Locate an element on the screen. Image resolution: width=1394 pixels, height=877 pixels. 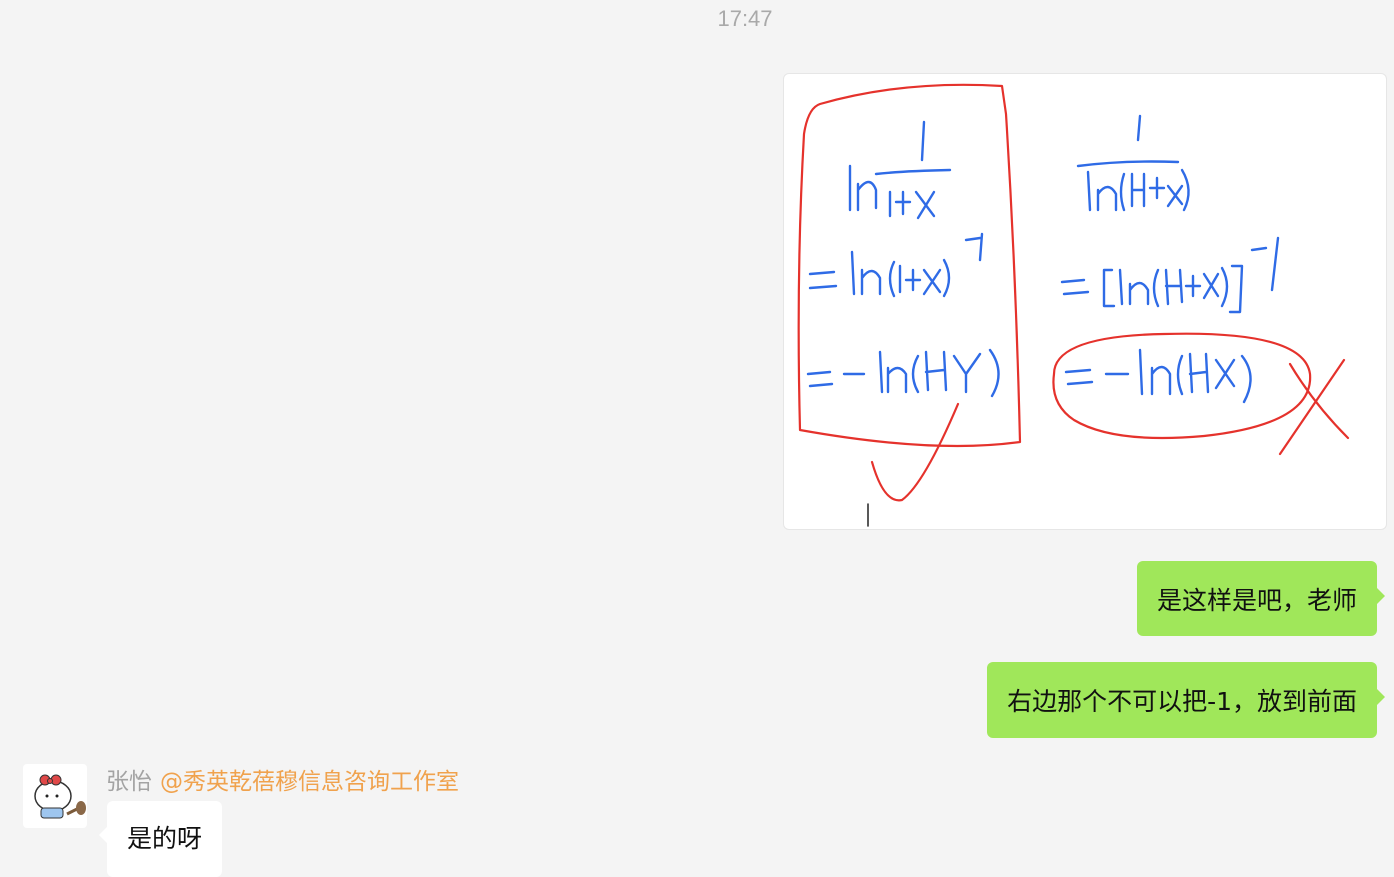
mention-link: @秀英乾蓓穆信息咨询工作室 is located at coordinates (309, 782).